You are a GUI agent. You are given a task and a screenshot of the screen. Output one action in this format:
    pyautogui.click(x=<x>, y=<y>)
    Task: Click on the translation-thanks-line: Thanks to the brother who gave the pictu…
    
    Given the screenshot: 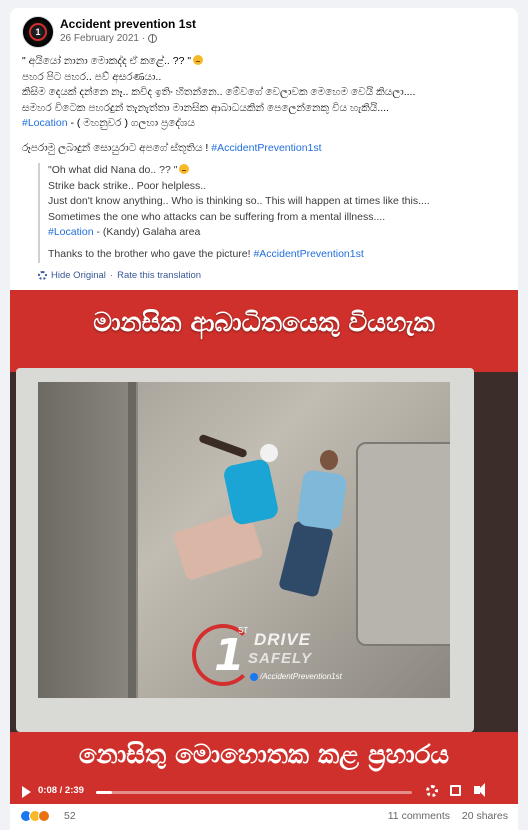 What is the action you would take?
    pyautogui.click(x=277, y=255)
    